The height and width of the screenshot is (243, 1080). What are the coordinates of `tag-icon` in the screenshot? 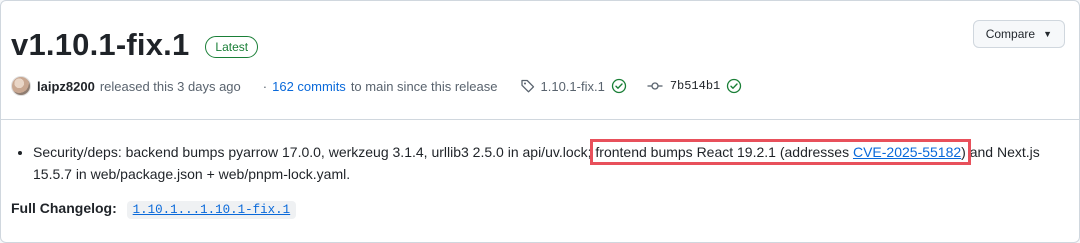 It's located at (527, 86).